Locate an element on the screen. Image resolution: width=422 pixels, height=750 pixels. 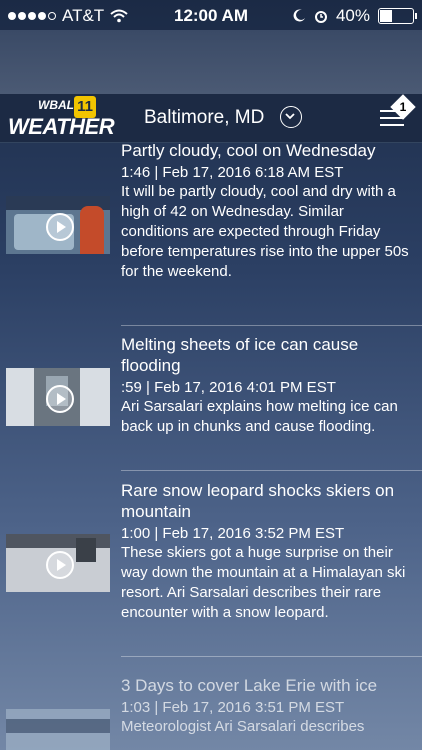
story-meta: :59 | Feb 17, 2016 4:01 PM EST is located at coordinates (228, 387).